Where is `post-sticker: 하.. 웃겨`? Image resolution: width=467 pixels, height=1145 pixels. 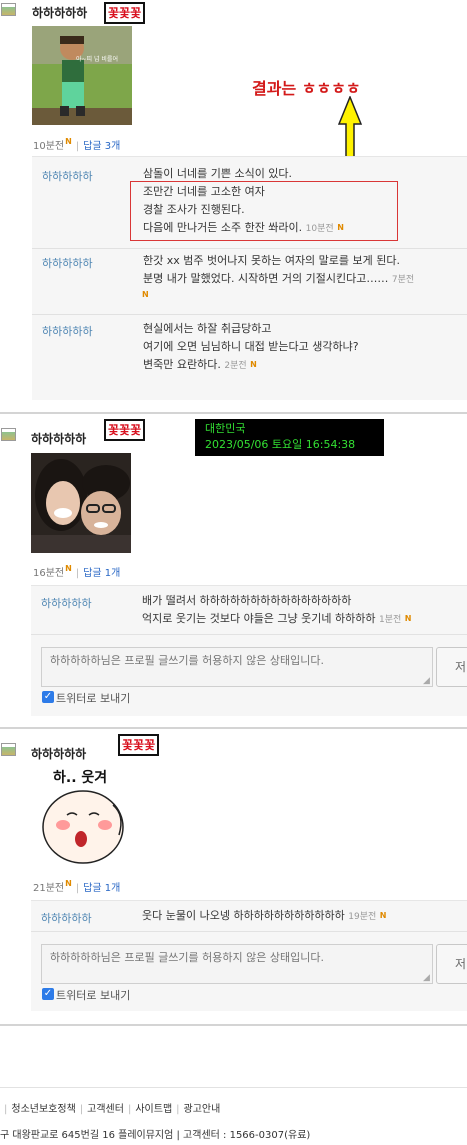
post-sticker: 하.. 웃겨 is located at coordinates (81, 816).